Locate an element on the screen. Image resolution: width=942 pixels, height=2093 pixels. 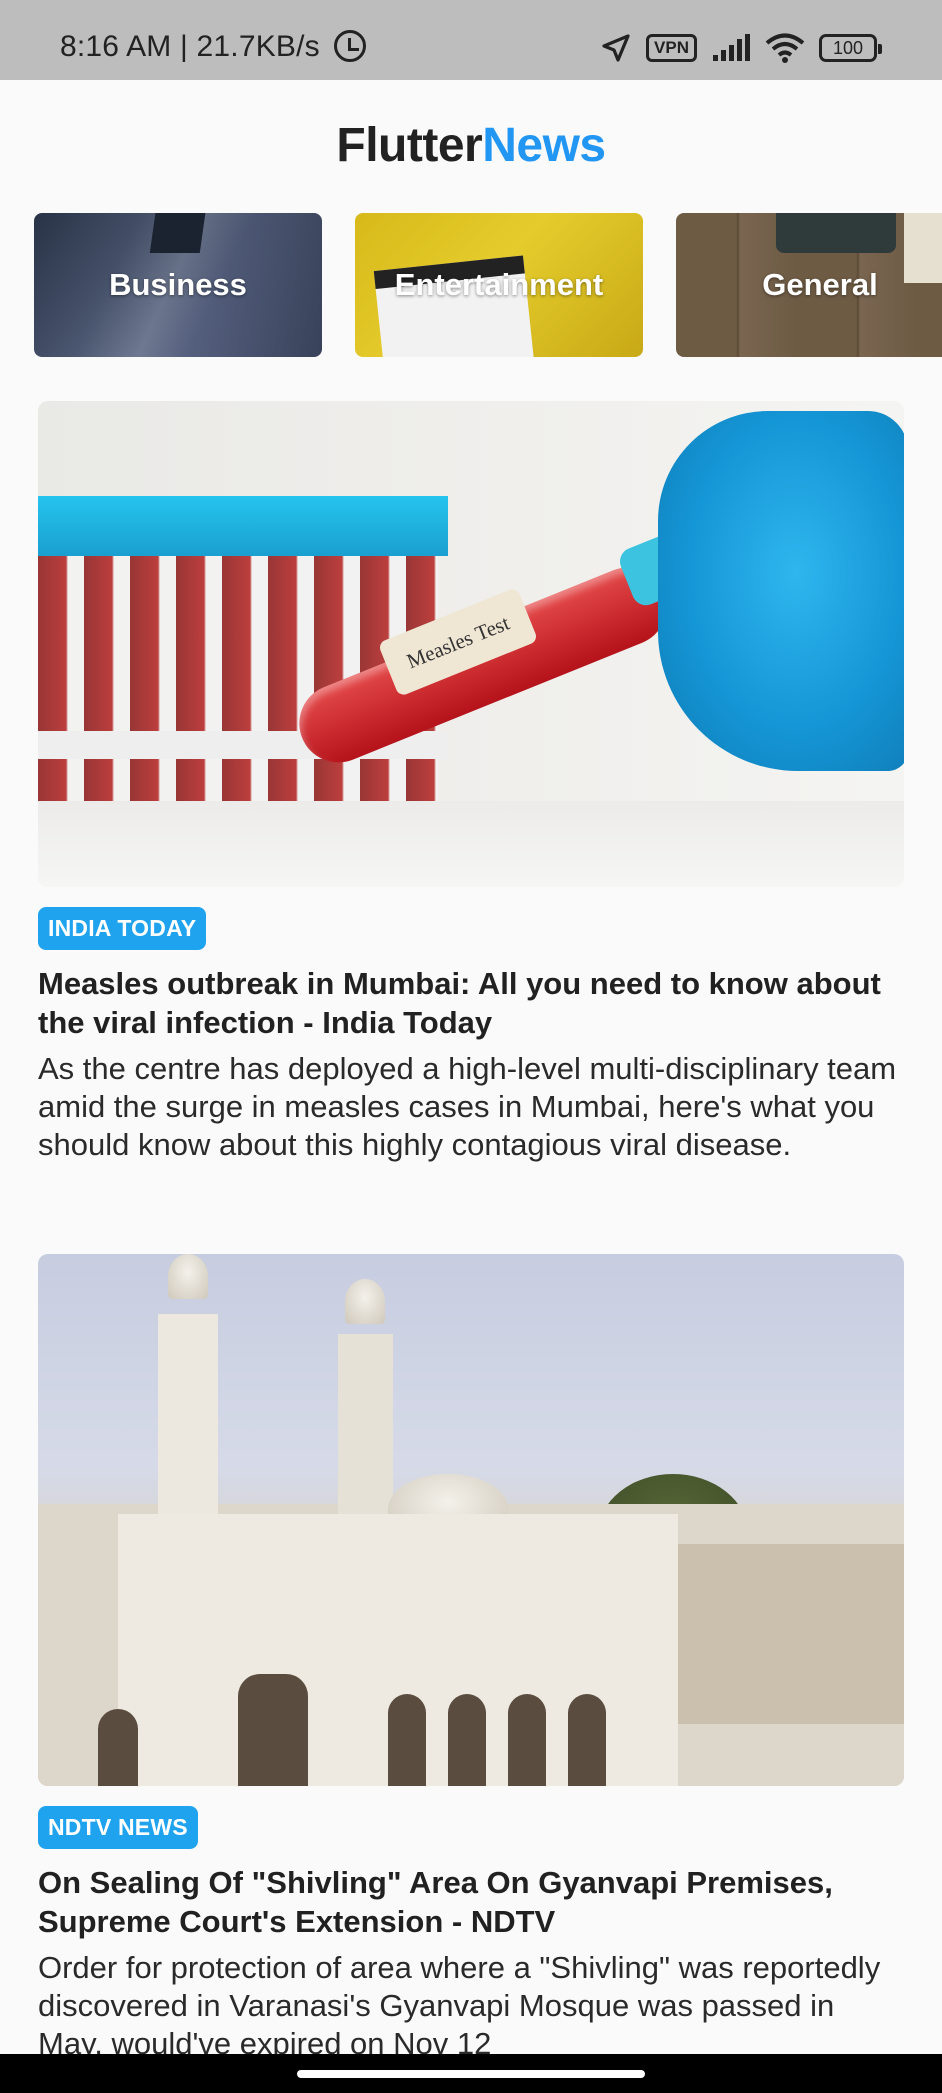
category-carousel: Business Entertainment General is located at coordinates (488, 285).